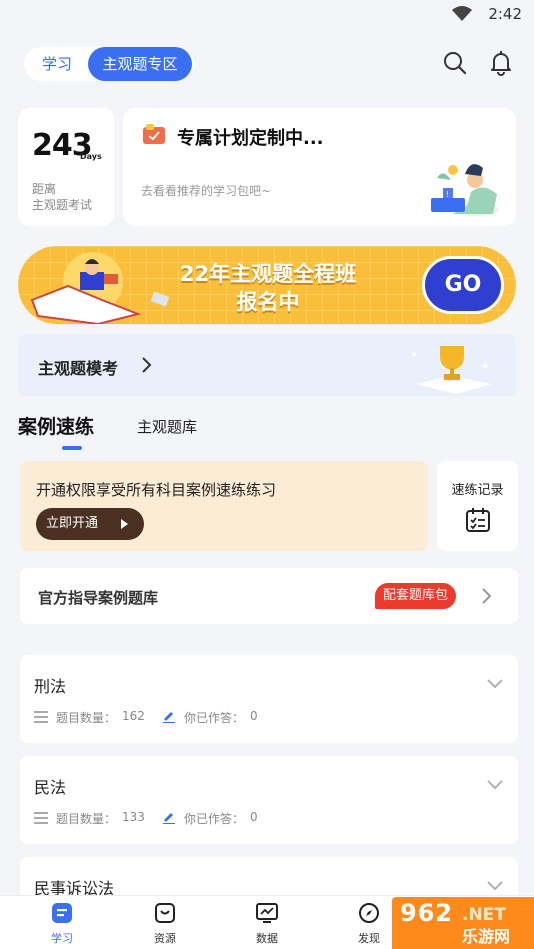  Describe the element at coordinates (224, 506) in the screenshot. I see `unlock-promo-card: 开通权限享受所有科目案例速练练习 立即开通` at that location.